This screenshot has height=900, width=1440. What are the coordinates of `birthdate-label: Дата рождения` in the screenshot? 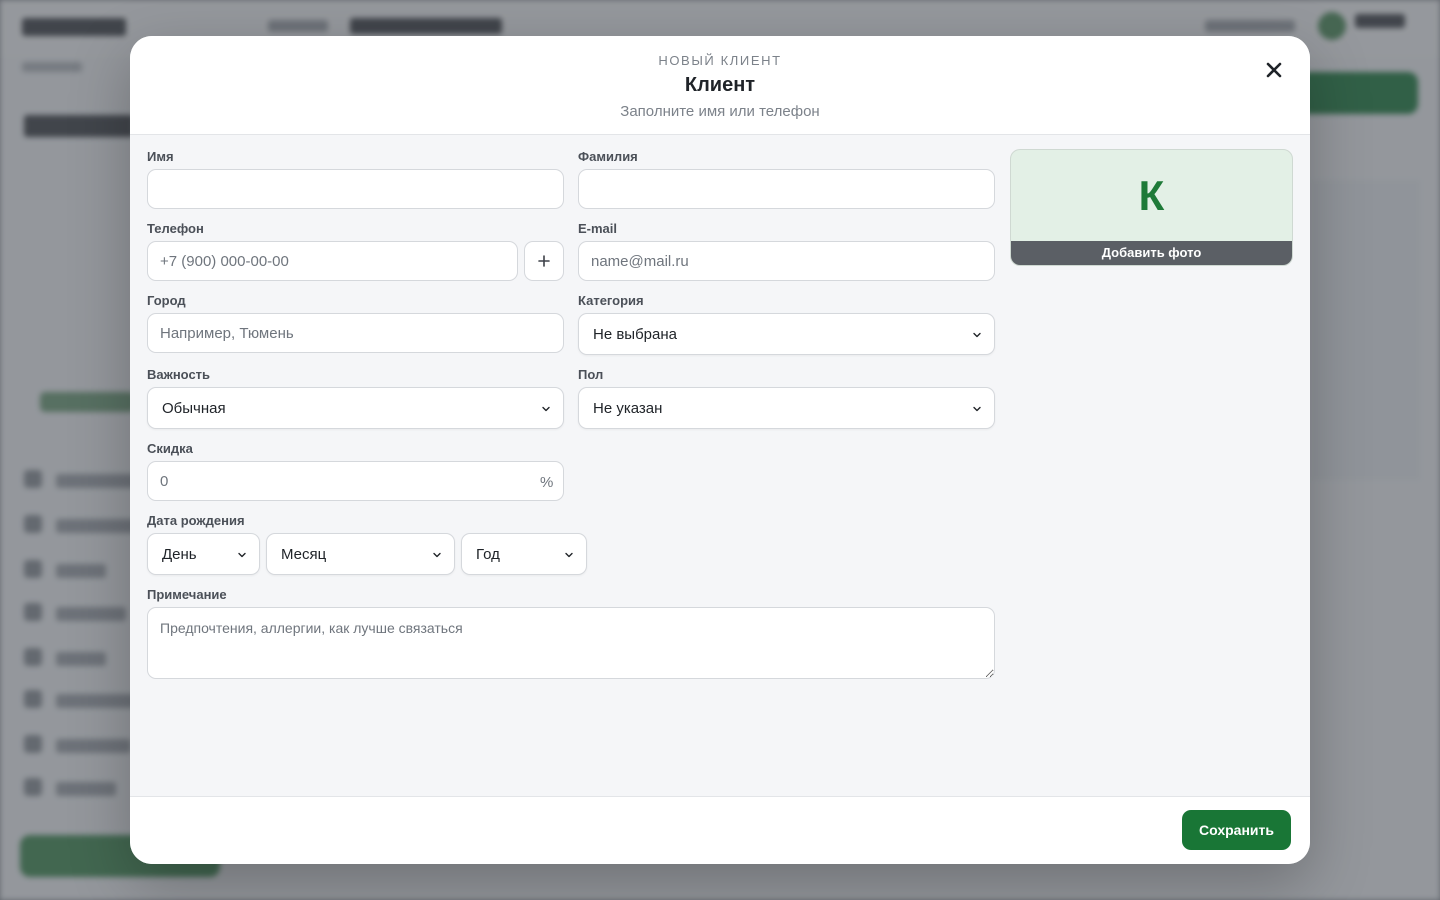 It's located at (196, 520).